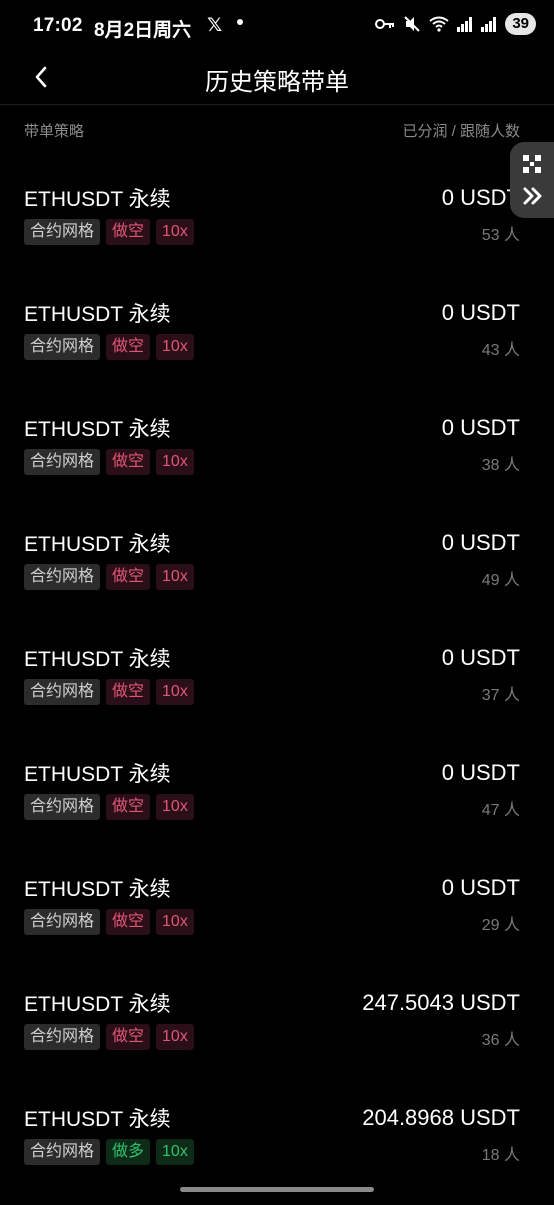 This screenshot has width=554, height=1205. What do you see at coordinates (500, 695) in the screenshot?
I see `follower-count: 37 人` at bounding box center [500, 695].